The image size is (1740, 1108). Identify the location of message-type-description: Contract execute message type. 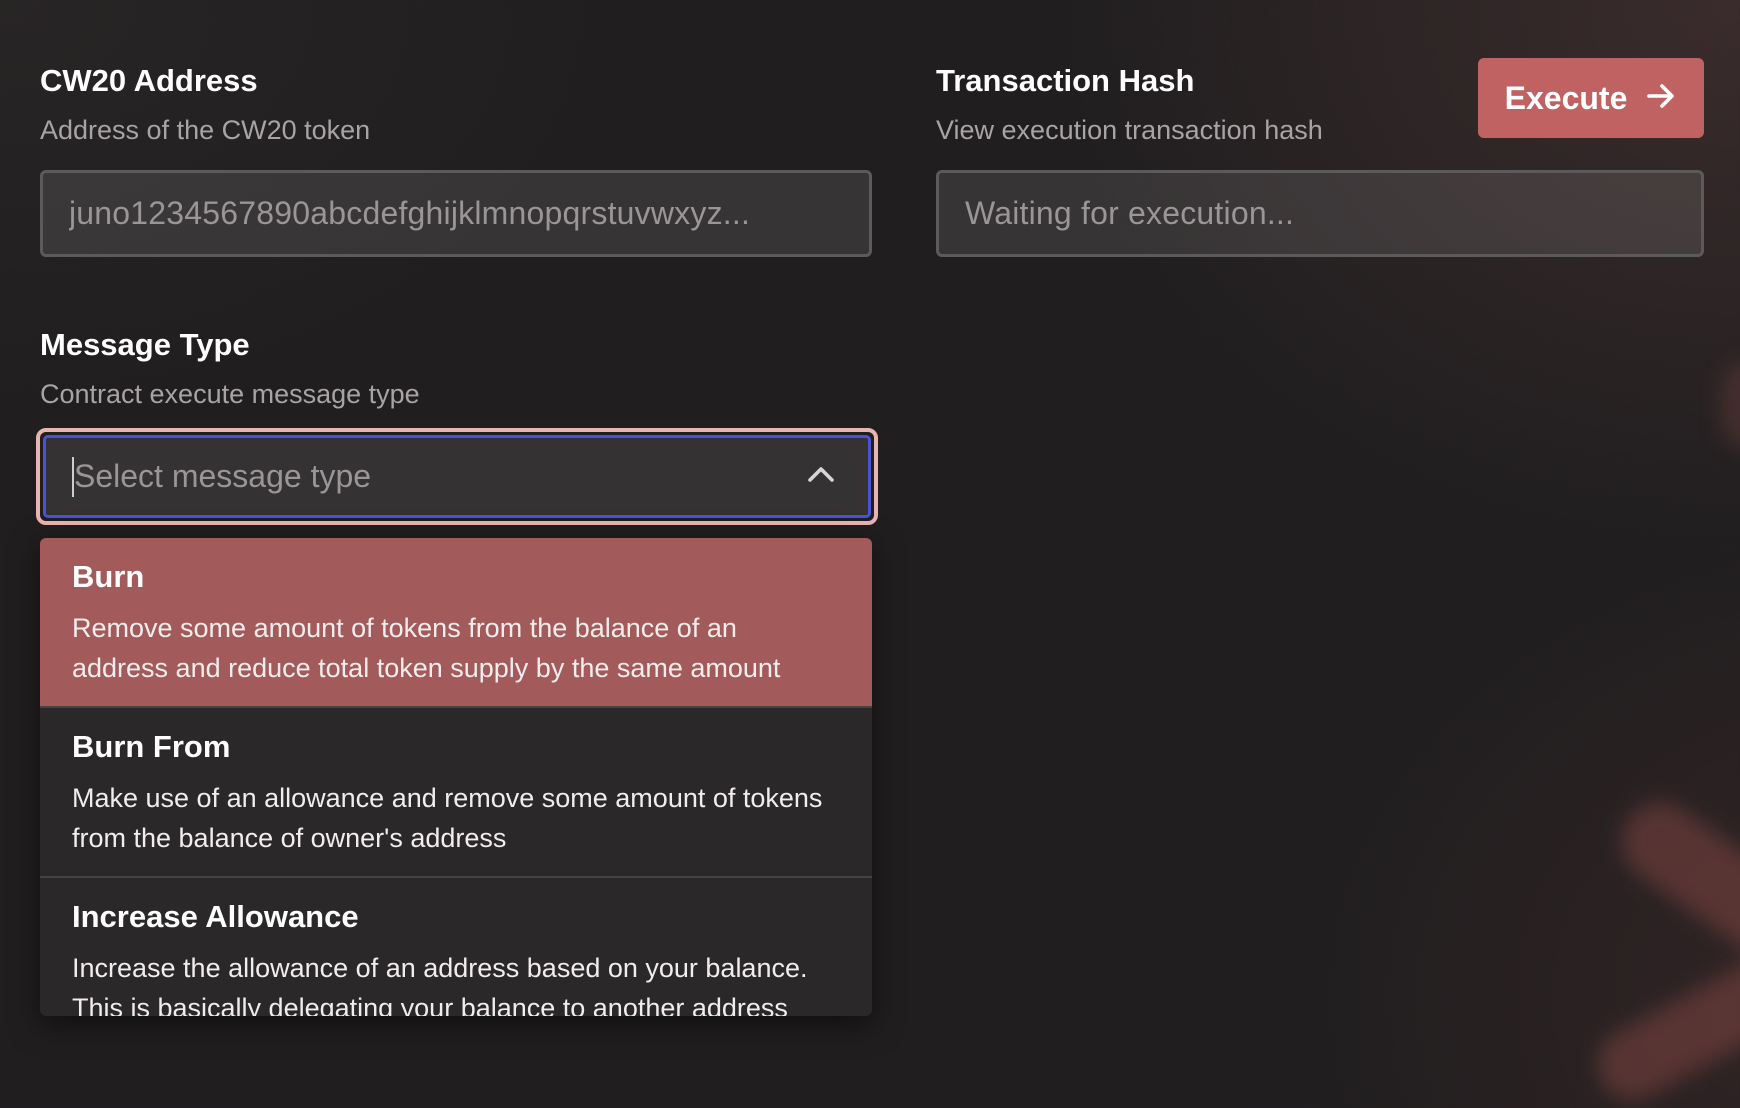
(230, 394).